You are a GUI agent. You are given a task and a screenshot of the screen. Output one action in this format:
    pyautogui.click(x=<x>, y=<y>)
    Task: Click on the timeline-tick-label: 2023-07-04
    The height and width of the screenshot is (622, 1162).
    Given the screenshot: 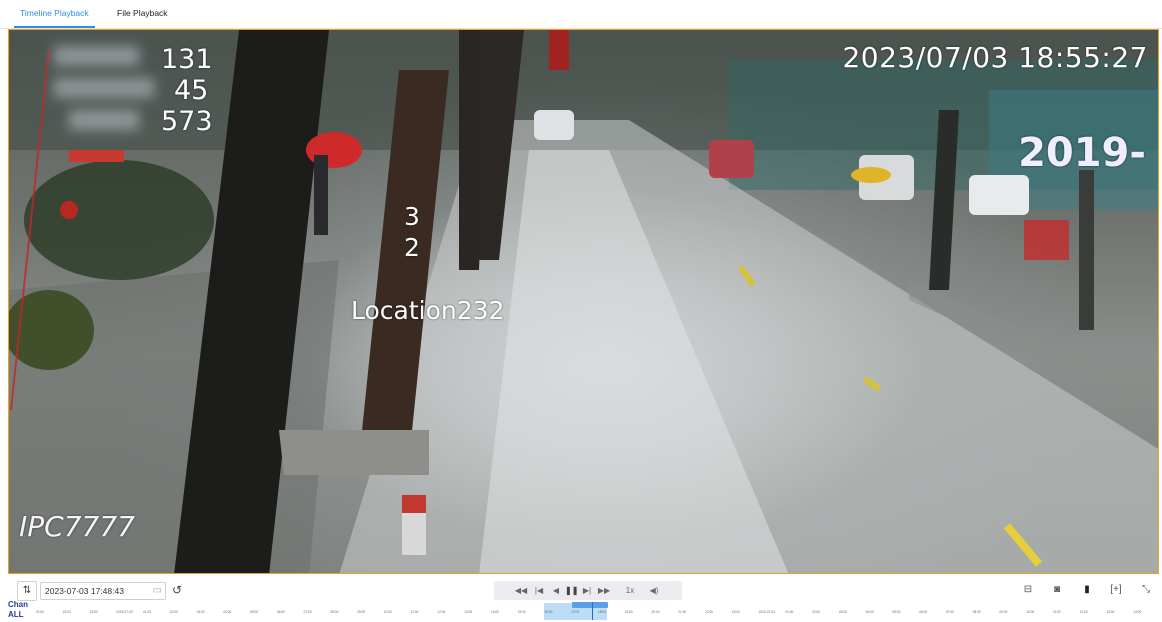 What is the action you would take?
    pyautogui.click(x=766, y=612)
    